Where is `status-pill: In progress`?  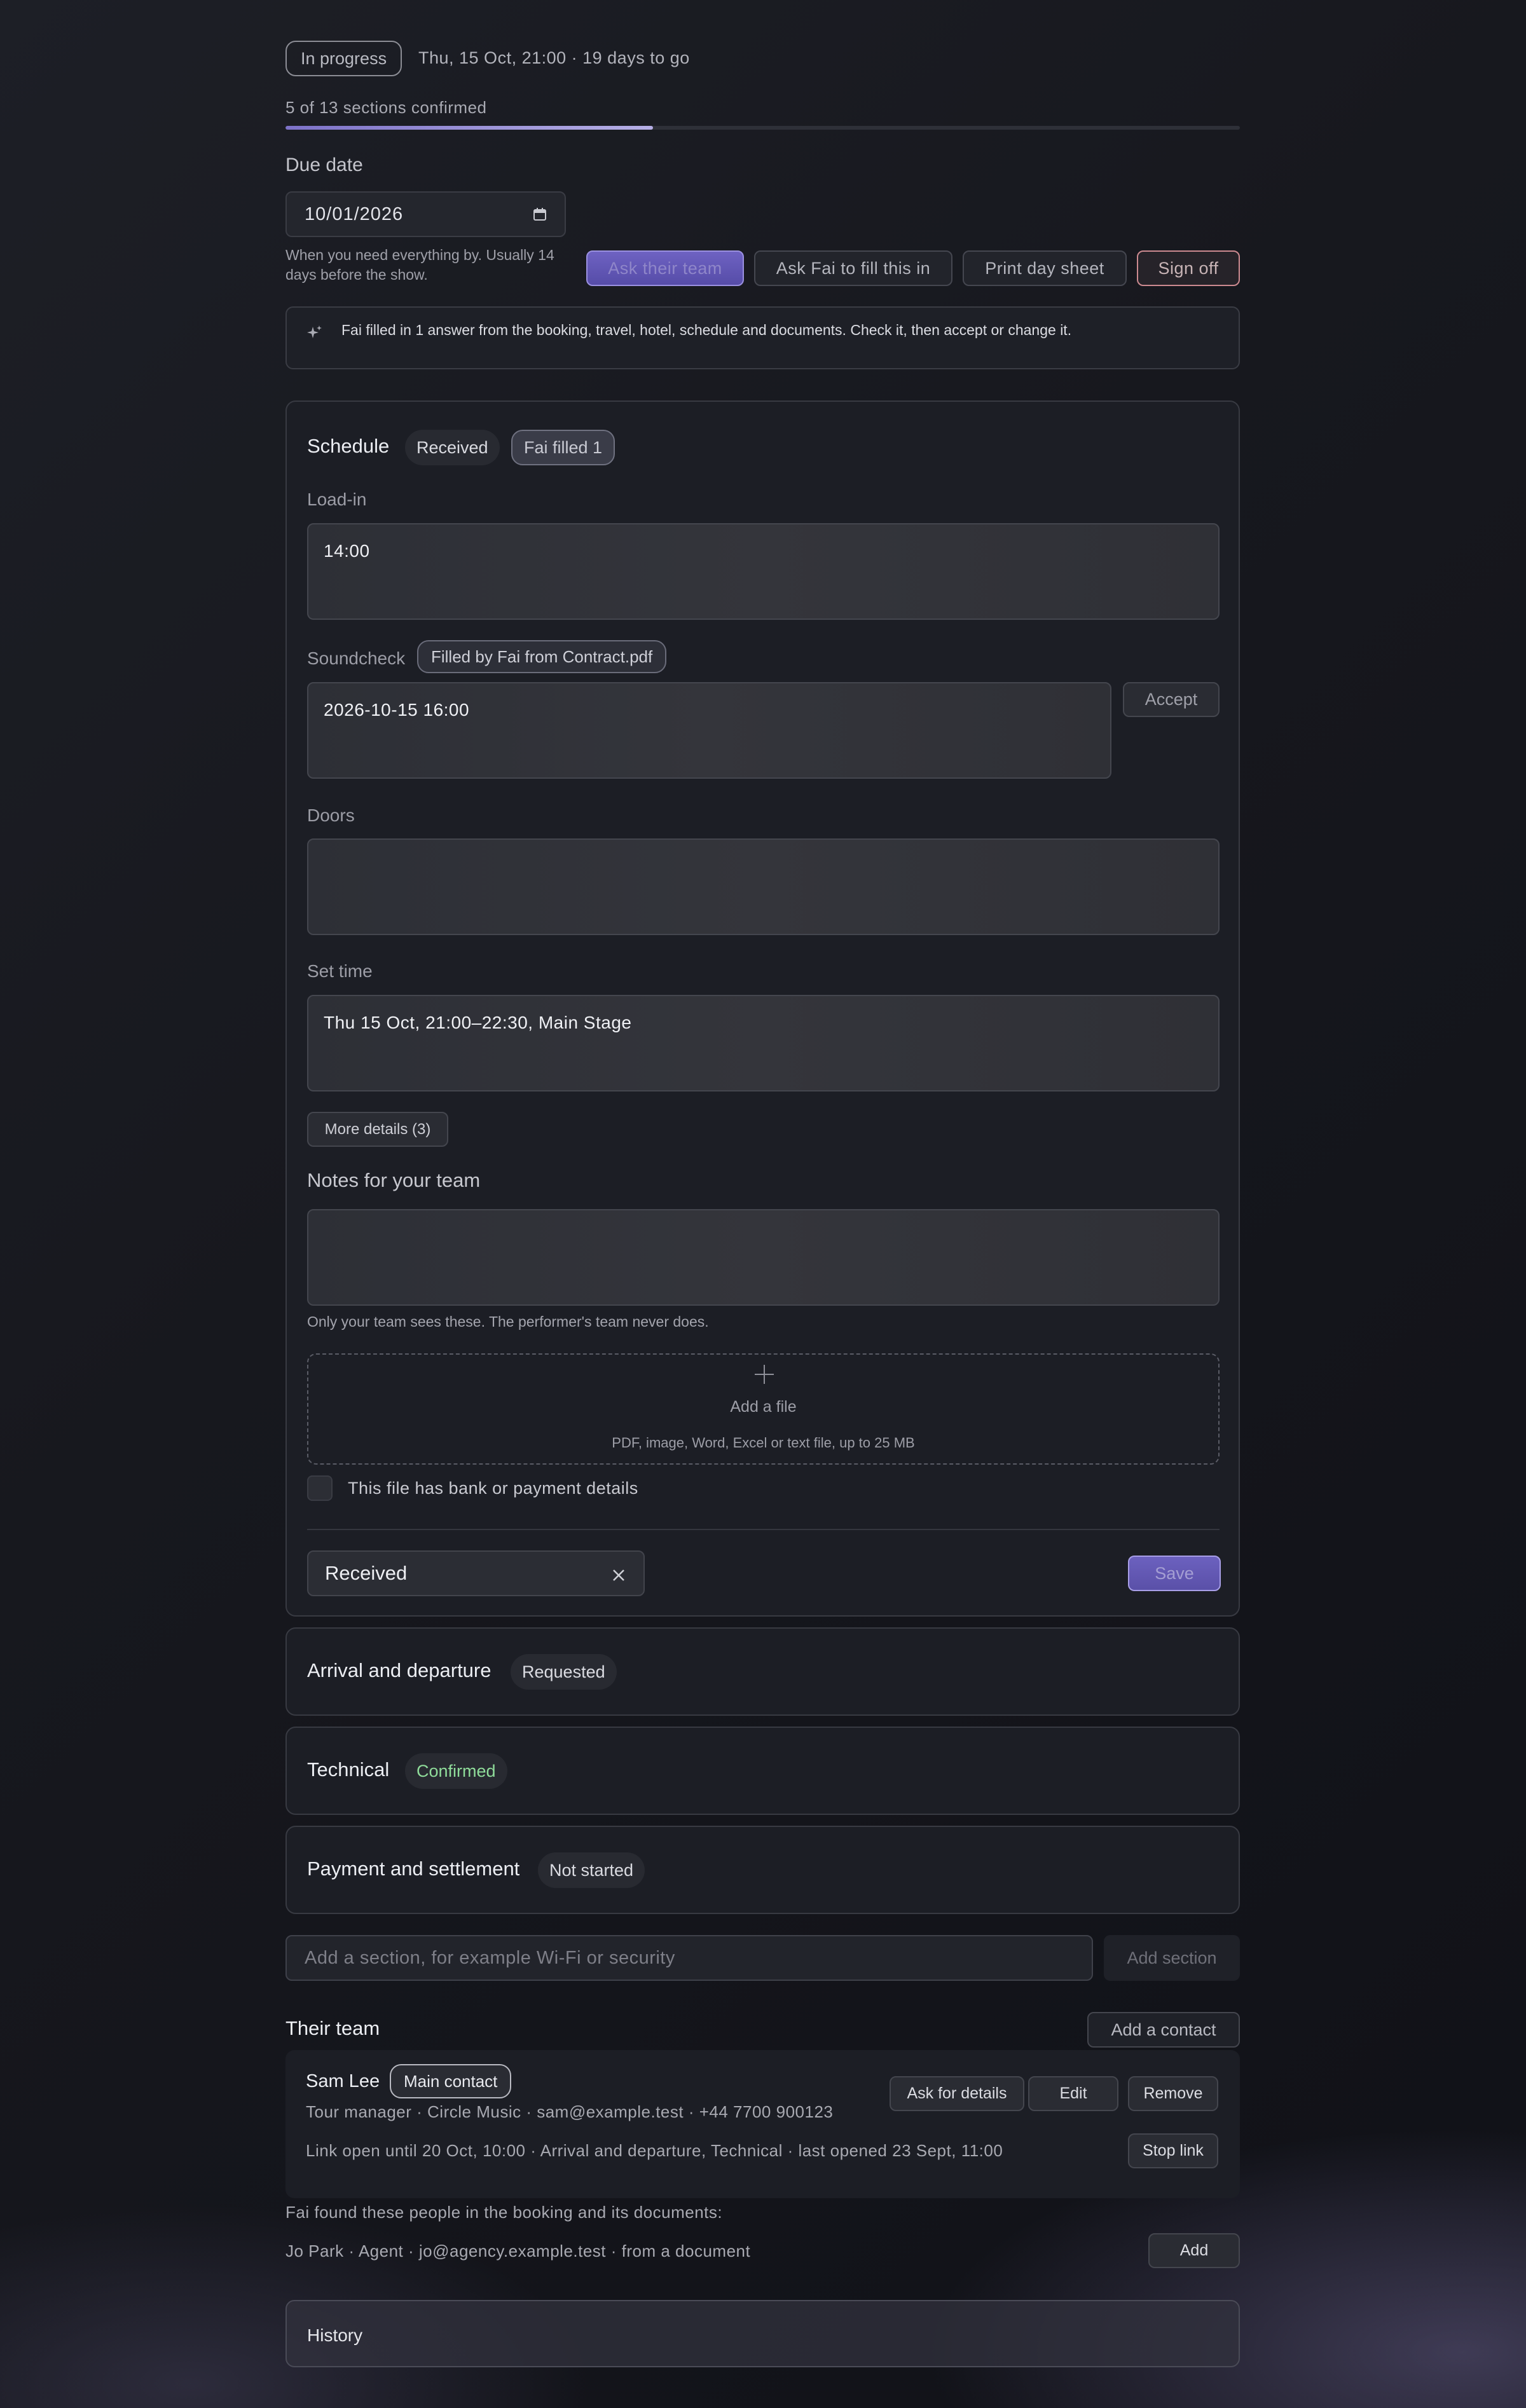
status-pill: In progress is located at coordinates (343, 59).